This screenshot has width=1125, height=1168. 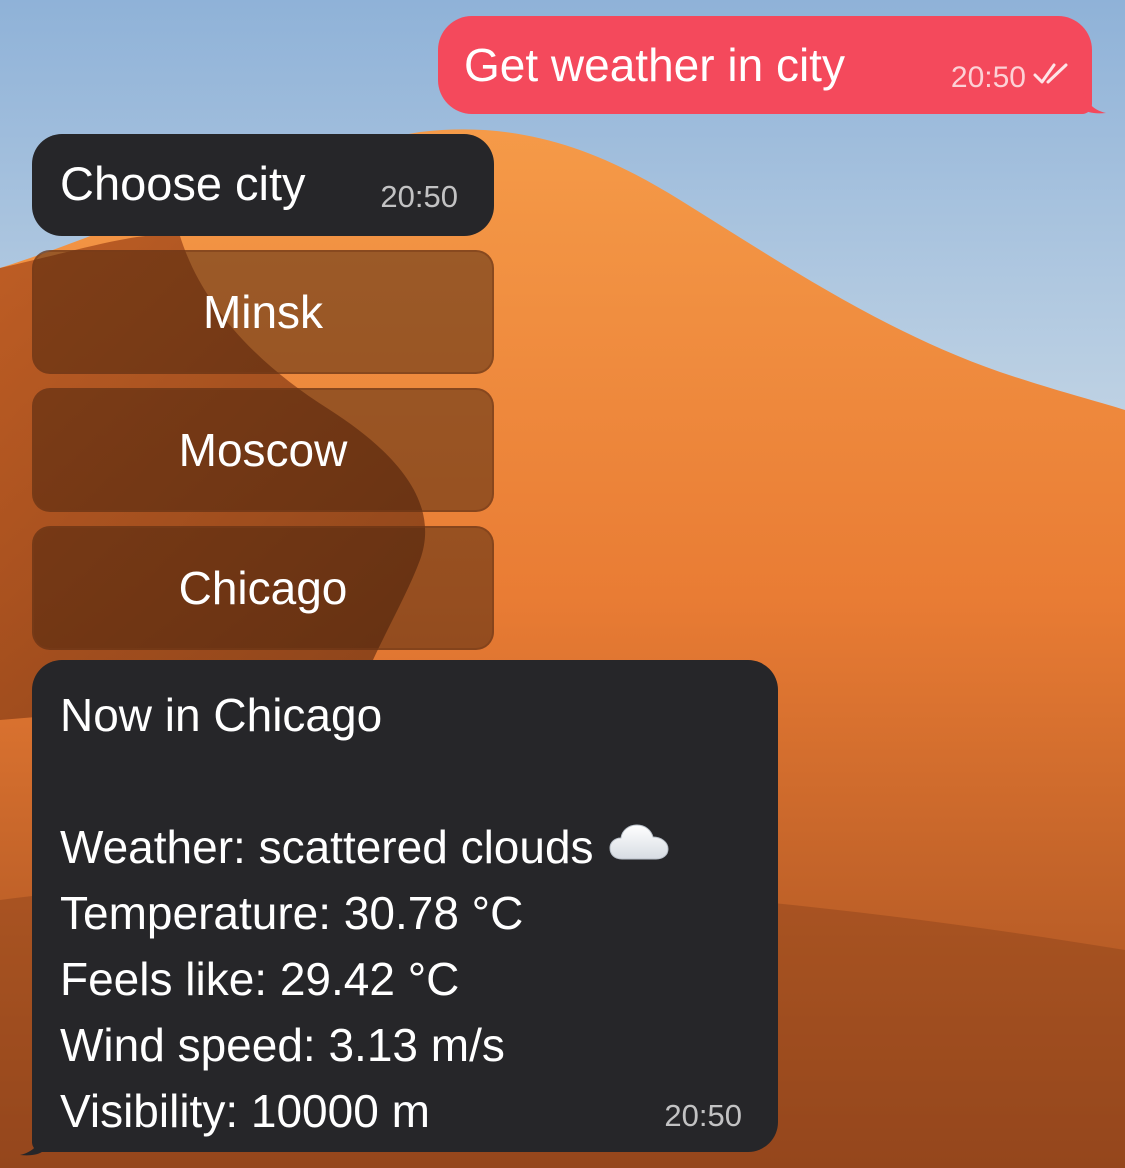 I want to click on message-text: Get weather in city, so click(x=654, y=65).